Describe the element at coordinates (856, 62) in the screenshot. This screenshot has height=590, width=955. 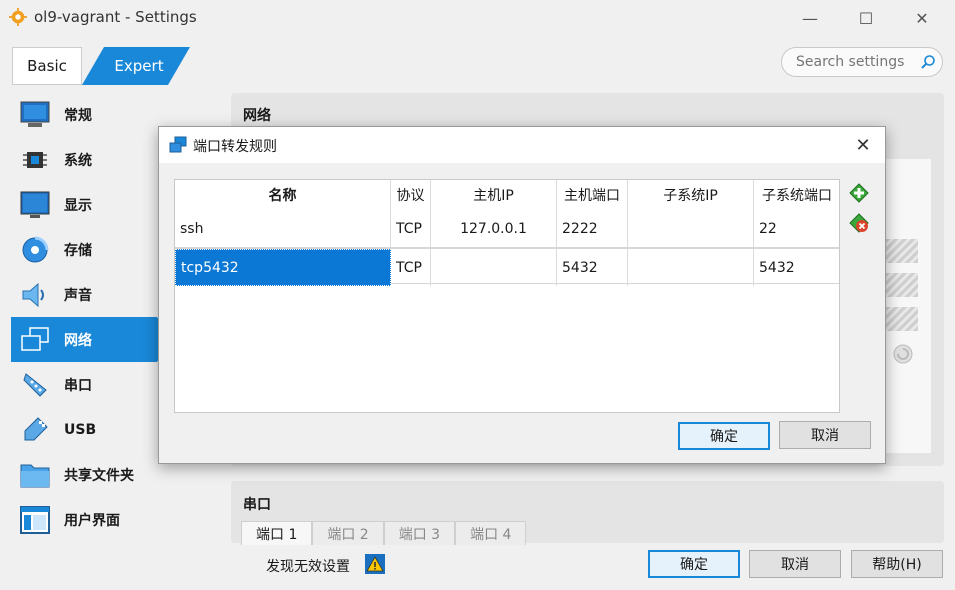
I see `search-input` at that location.